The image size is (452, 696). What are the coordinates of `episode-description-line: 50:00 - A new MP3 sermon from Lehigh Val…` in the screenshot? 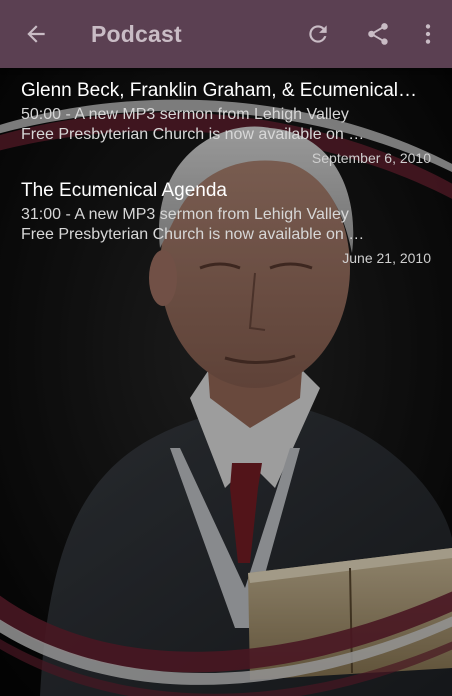 It's located at (185, 114).